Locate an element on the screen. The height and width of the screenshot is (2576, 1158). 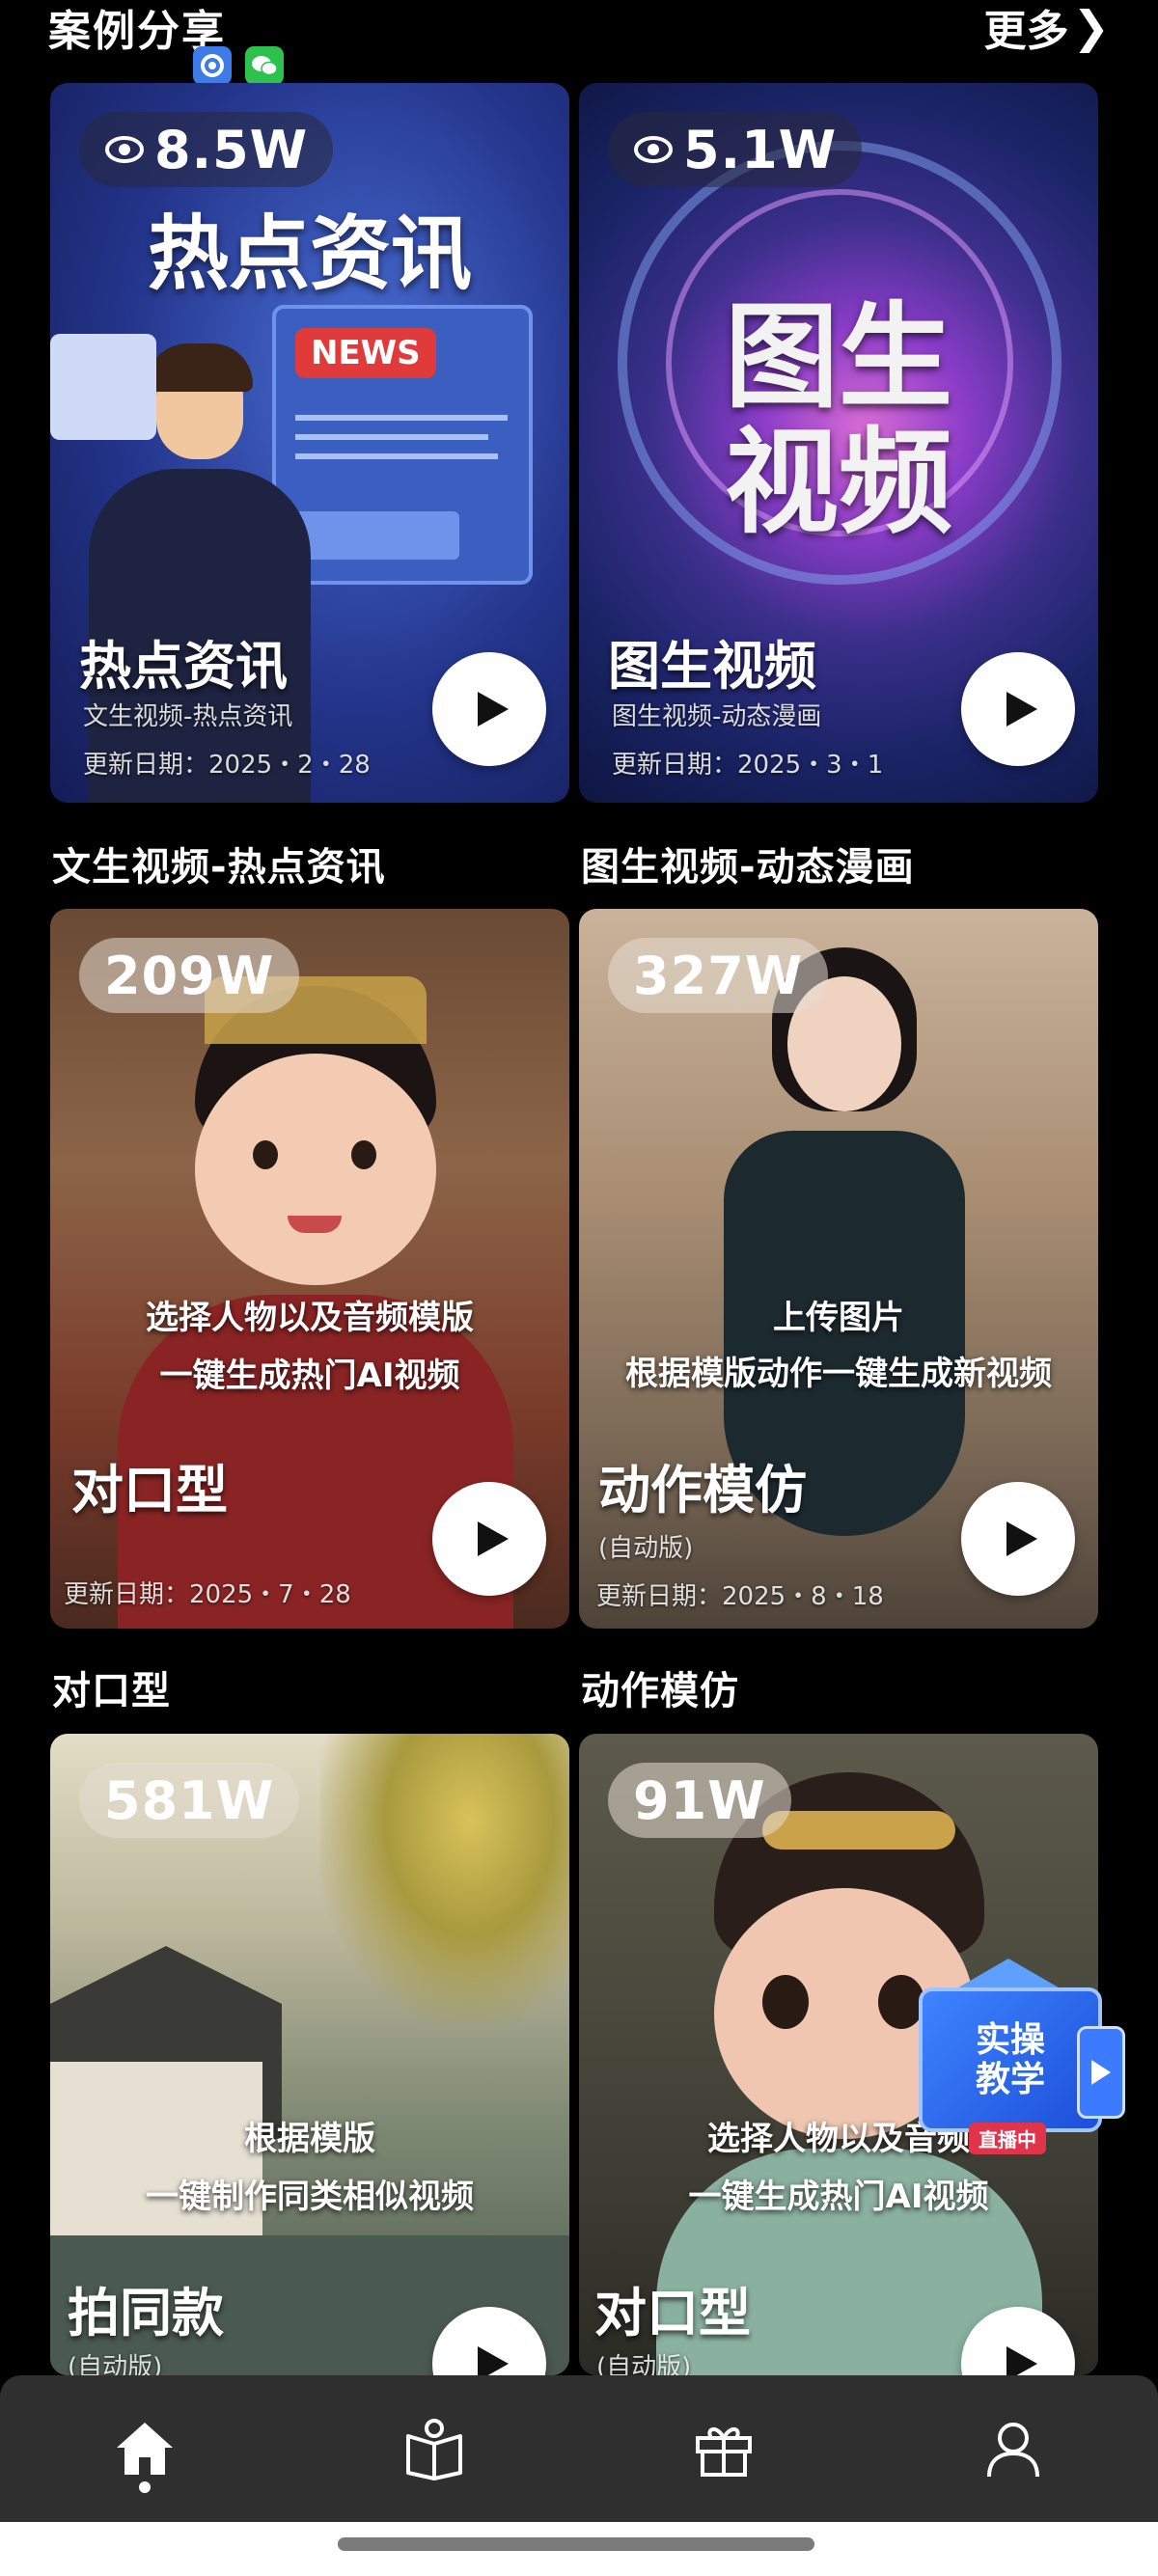
views-badge: 581W is located at coordinates (189, 1801).